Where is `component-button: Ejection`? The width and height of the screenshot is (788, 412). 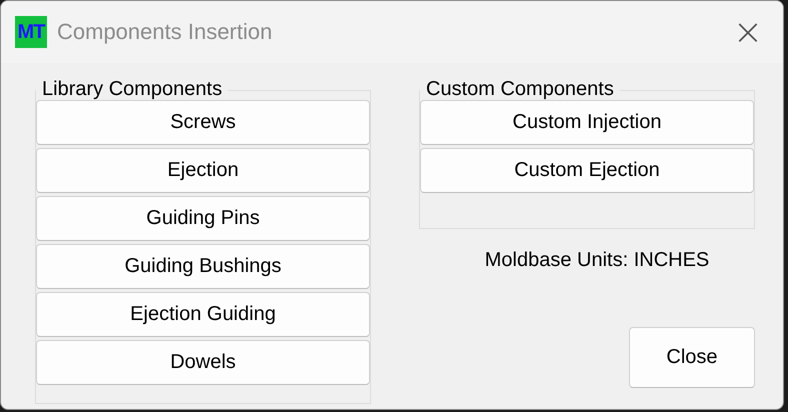
component-button: Ejection is located at coordinates (203, 170).